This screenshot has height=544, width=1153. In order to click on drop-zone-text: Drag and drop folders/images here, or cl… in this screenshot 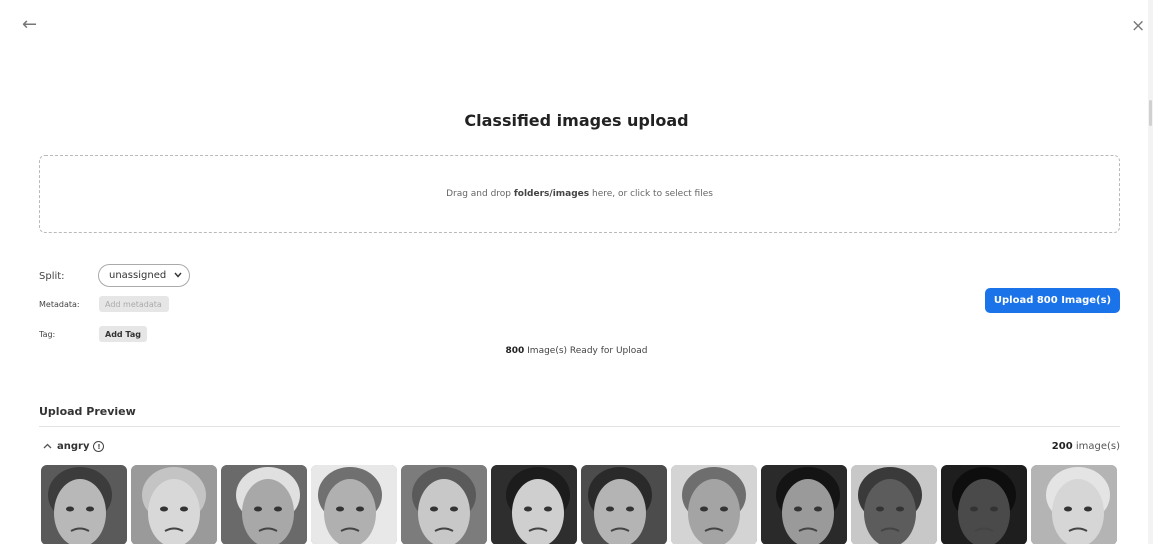, I will do `click(579, 194)`.